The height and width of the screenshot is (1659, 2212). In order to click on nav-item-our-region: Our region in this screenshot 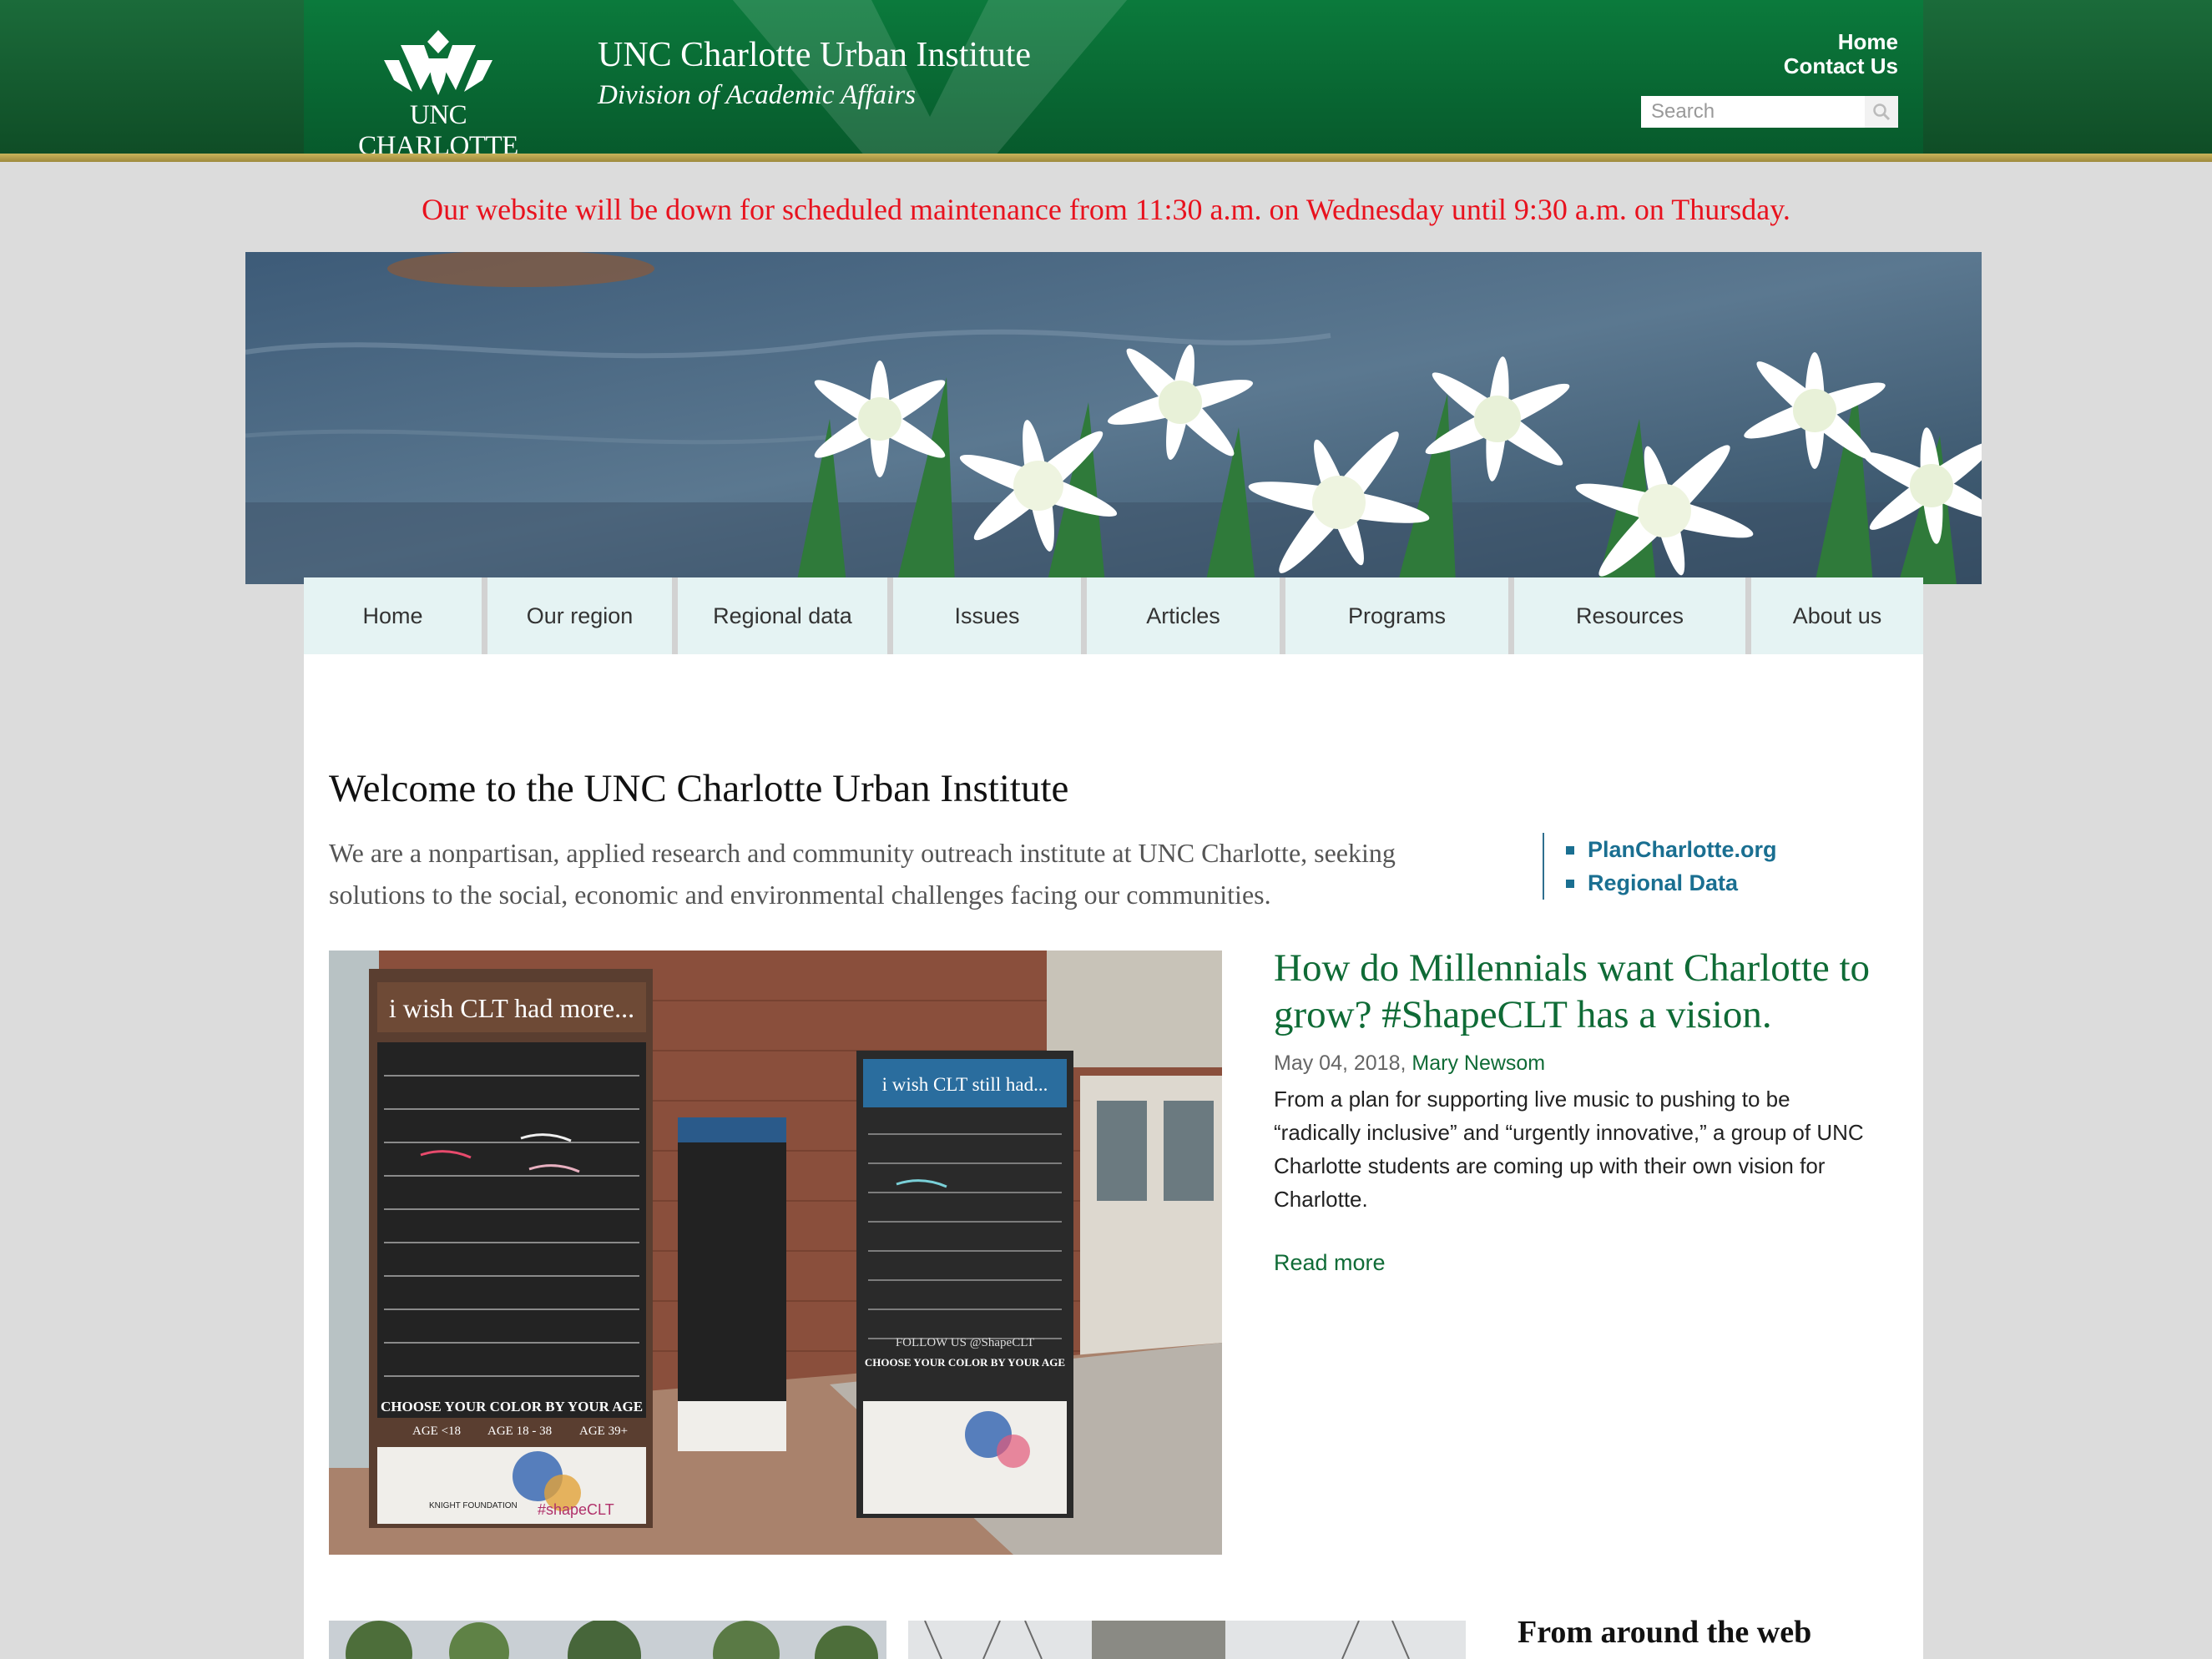, I will do `click(582, 615)`.